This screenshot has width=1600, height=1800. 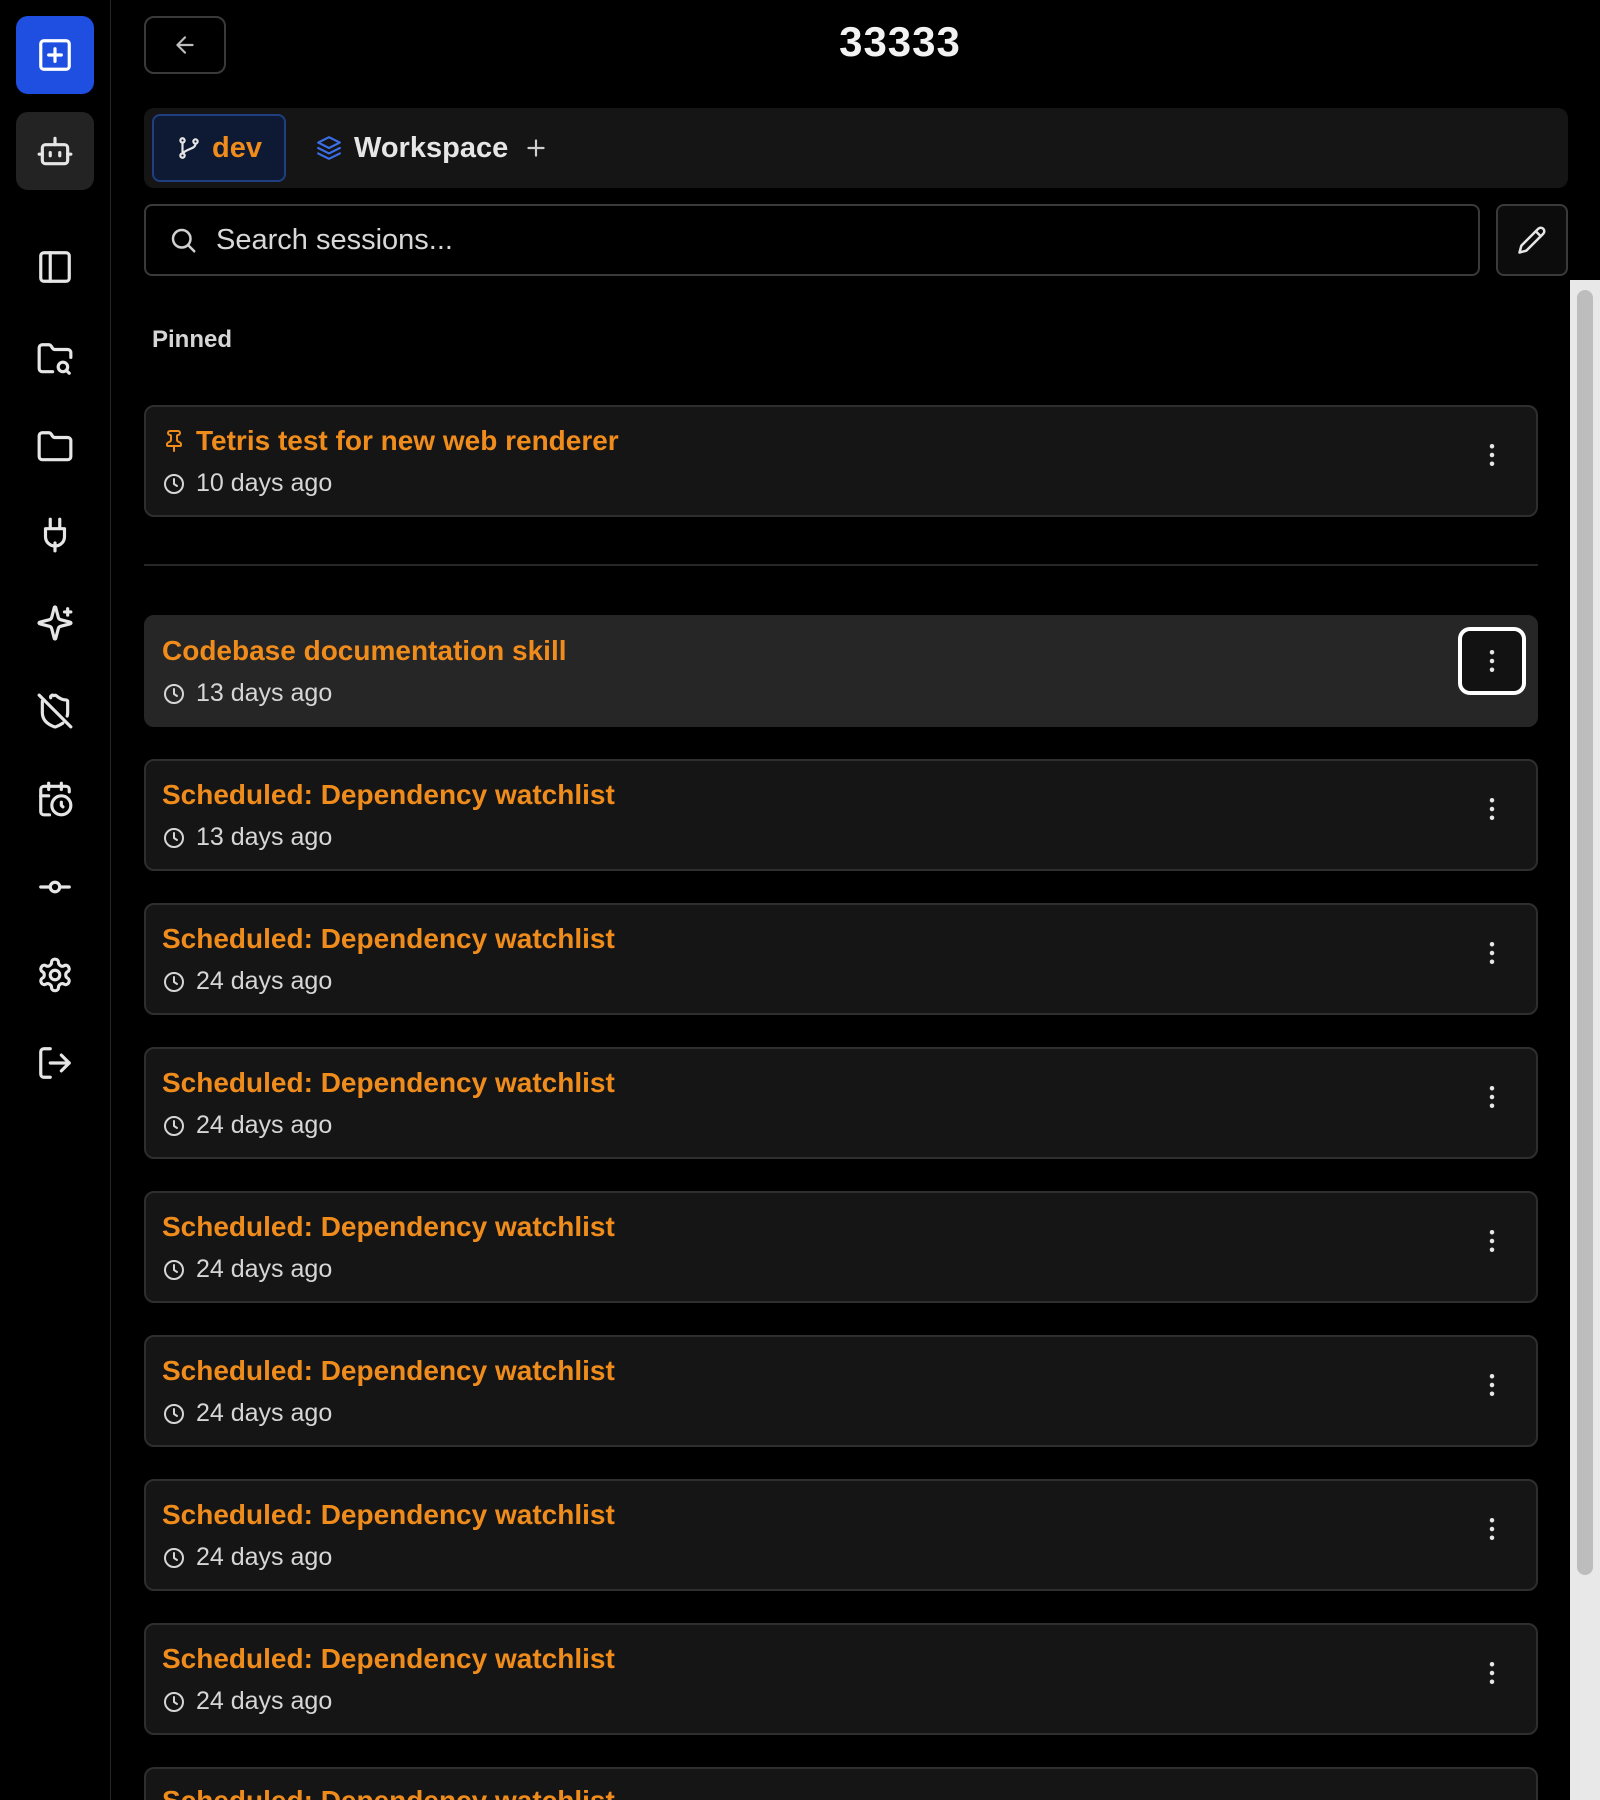 I want to click on pencil-icon, so click(x=1532, y=240).